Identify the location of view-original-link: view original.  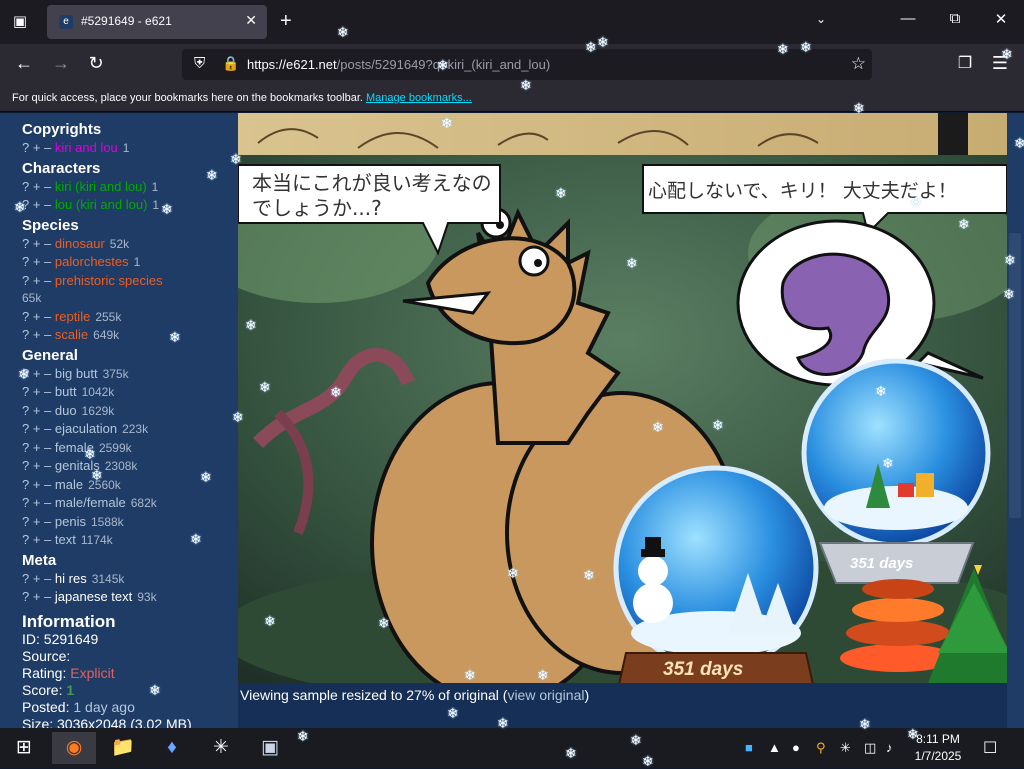
(545, 695).